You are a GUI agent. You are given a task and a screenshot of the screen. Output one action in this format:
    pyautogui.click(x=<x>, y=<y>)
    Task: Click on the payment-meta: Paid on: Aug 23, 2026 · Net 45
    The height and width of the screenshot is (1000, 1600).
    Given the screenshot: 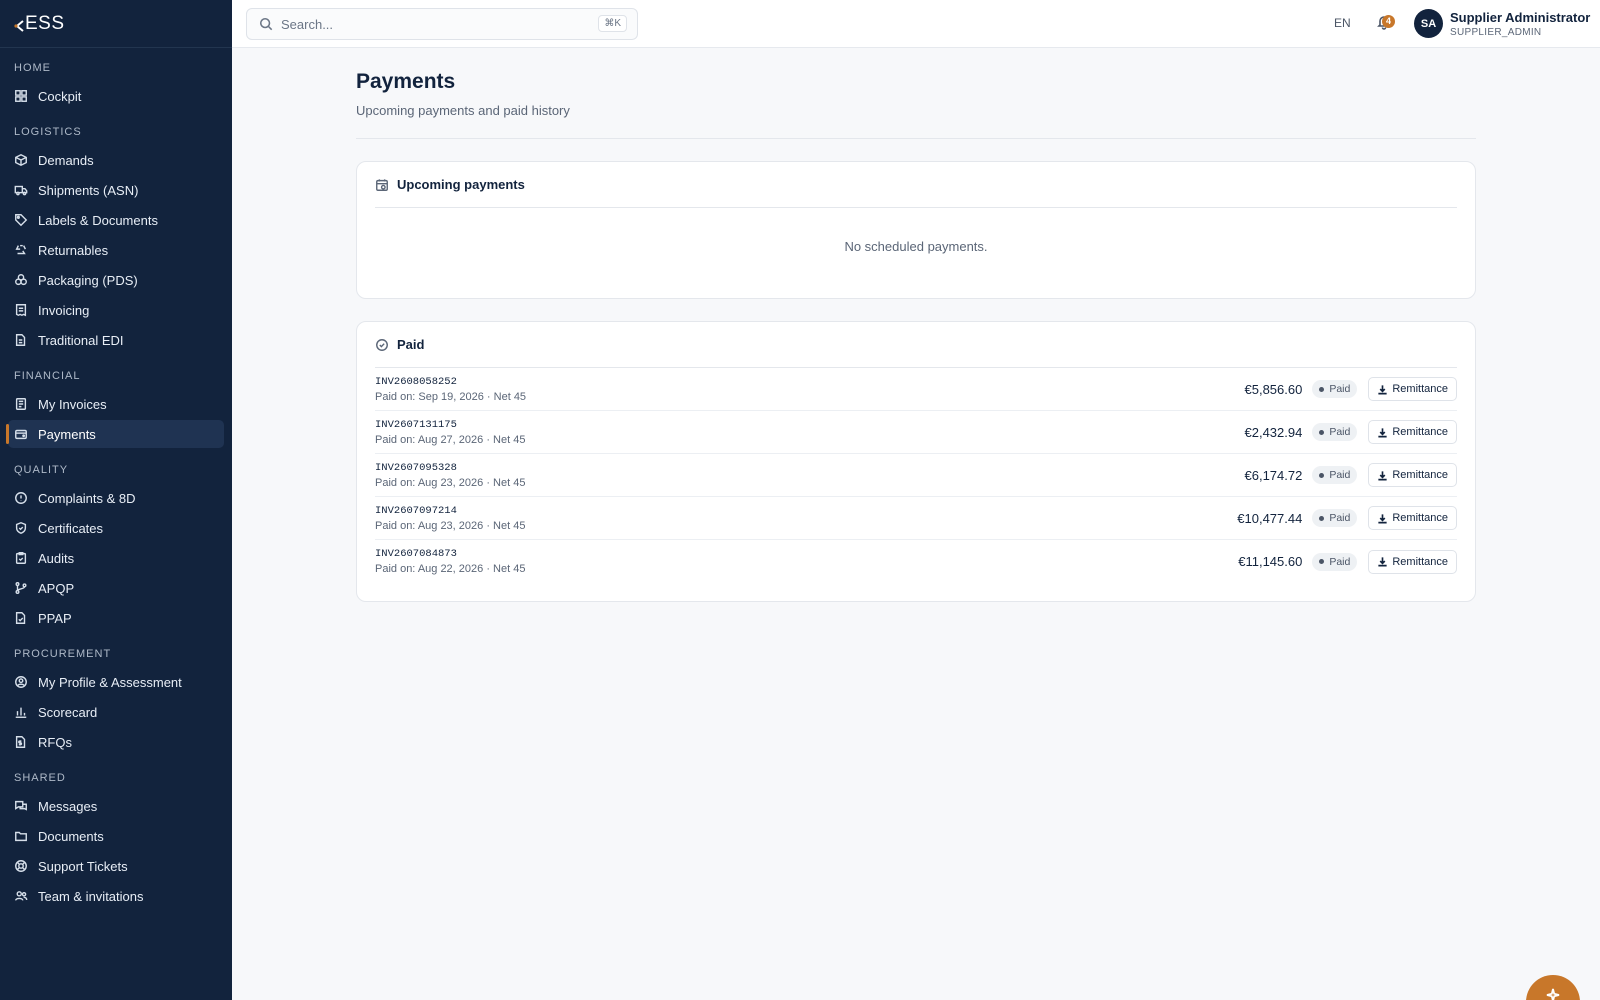 What is the action you would take?
    pyautogui.click(x=450, y=482)
    